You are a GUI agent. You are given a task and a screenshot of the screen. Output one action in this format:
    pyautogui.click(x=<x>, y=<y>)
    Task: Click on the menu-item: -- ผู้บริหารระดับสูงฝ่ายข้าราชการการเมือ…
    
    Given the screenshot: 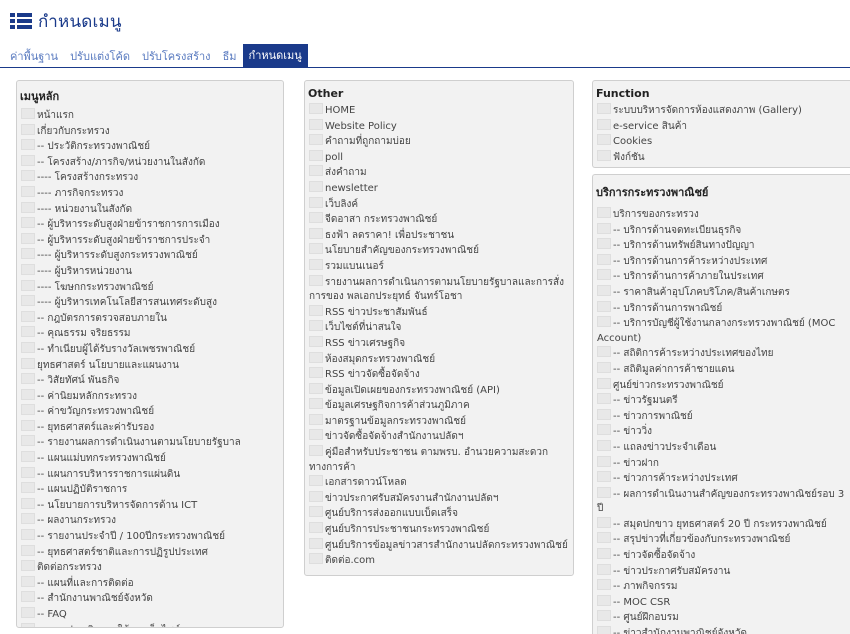 What is the action you would take?
    pyautogui.click(x=150, y=225)
    